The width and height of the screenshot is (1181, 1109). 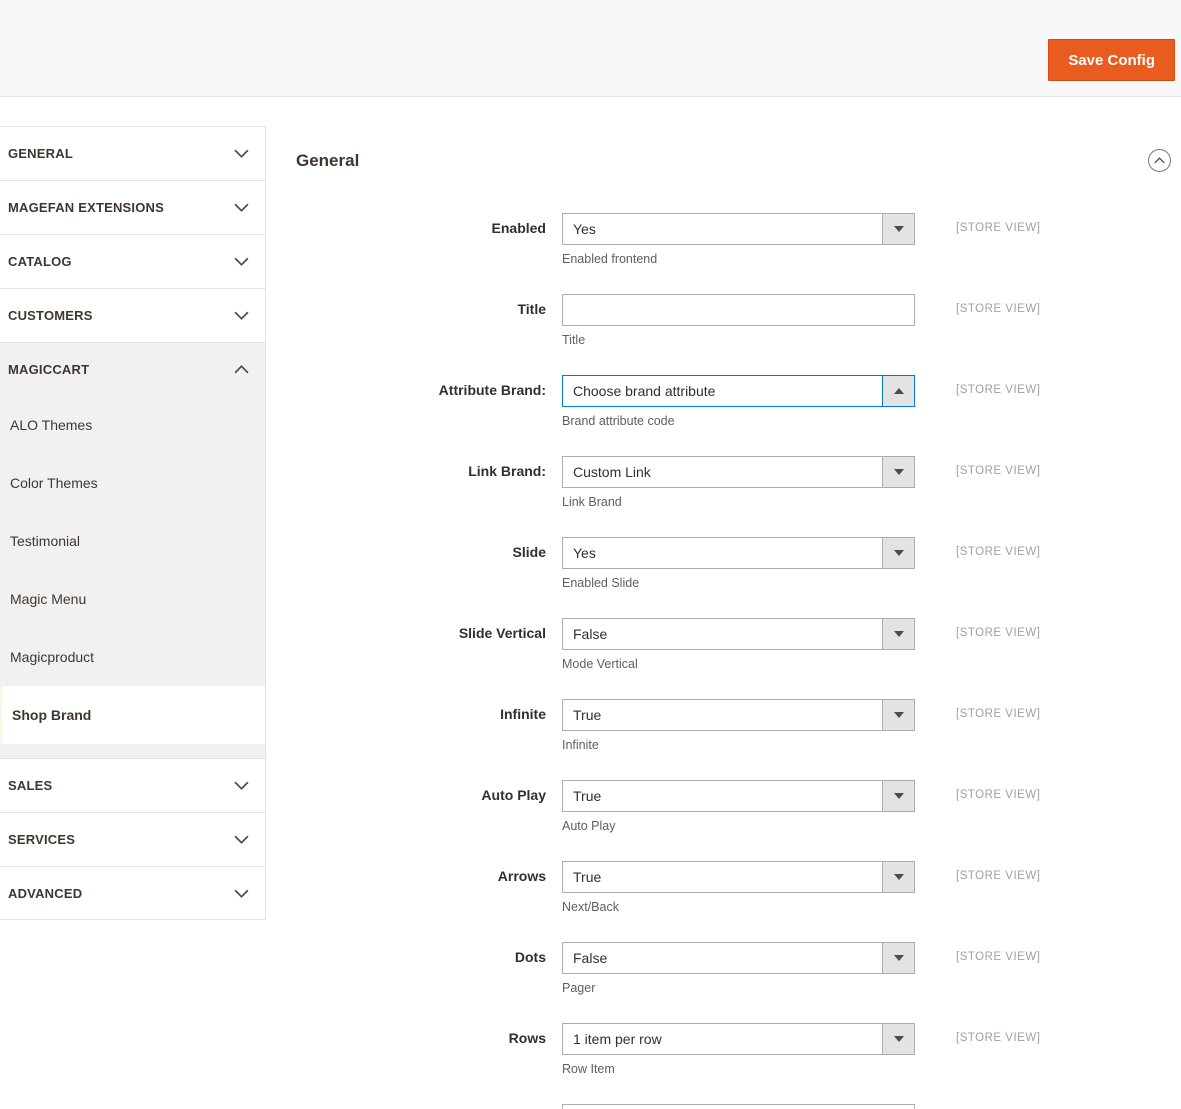 What do you see at coordinates (132, 657) in the screenshot?
I see `sidebar-item-magicproduct: Magicproduct` at bounding box center [132, 657].